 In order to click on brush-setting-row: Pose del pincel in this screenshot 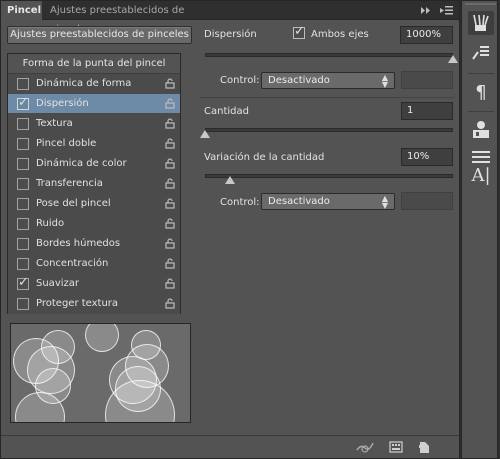, I will do `click(94, 204)`.